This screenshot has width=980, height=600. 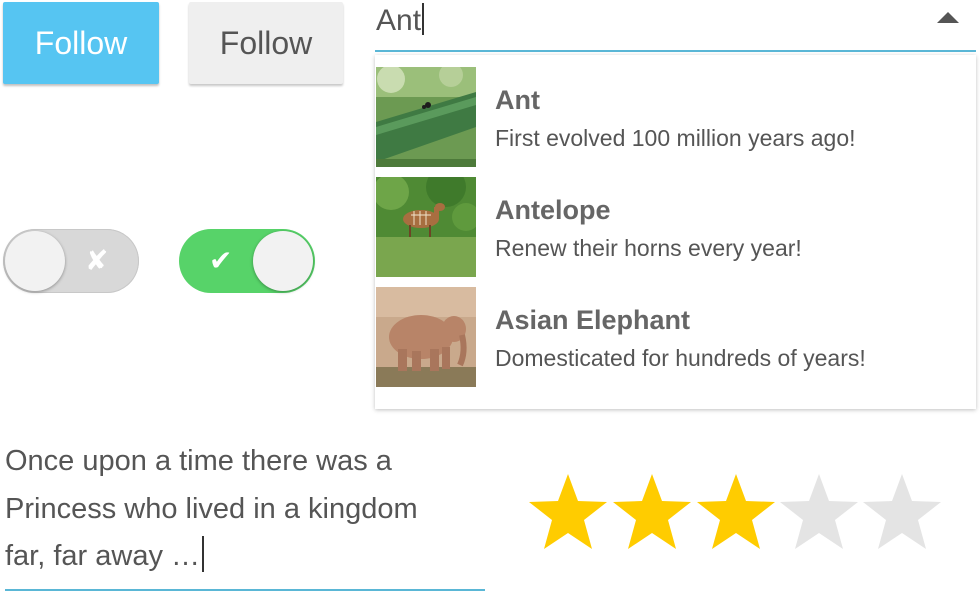 I want to click on dropdown-item-description: Domesticated for hundreds of years!, so click(x=680, y=358).